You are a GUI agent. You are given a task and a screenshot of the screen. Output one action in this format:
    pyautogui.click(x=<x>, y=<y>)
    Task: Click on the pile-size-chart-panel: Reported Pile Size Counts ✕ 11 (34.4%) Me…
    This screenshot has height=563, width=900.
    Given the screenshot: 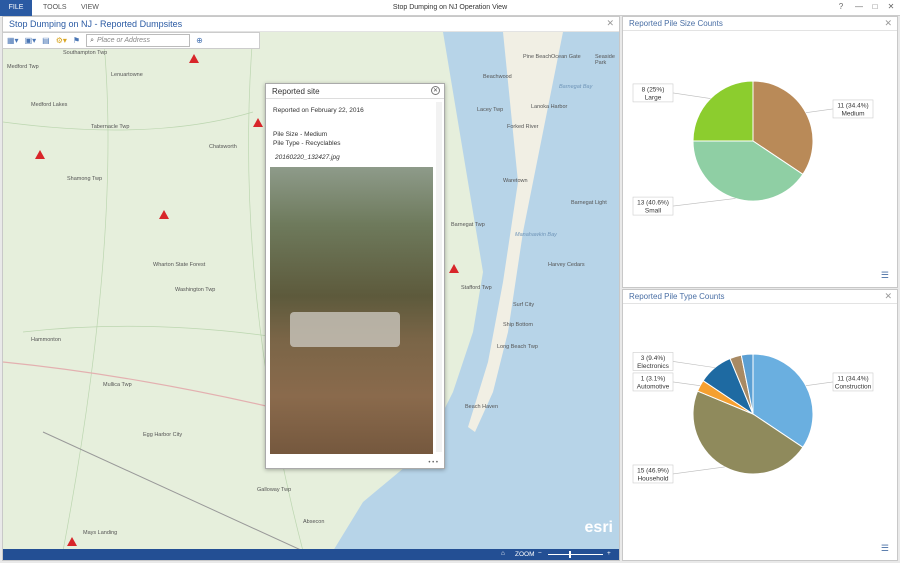 What is the action you would take?
    pyautogui.click(x=760, y=152)
    